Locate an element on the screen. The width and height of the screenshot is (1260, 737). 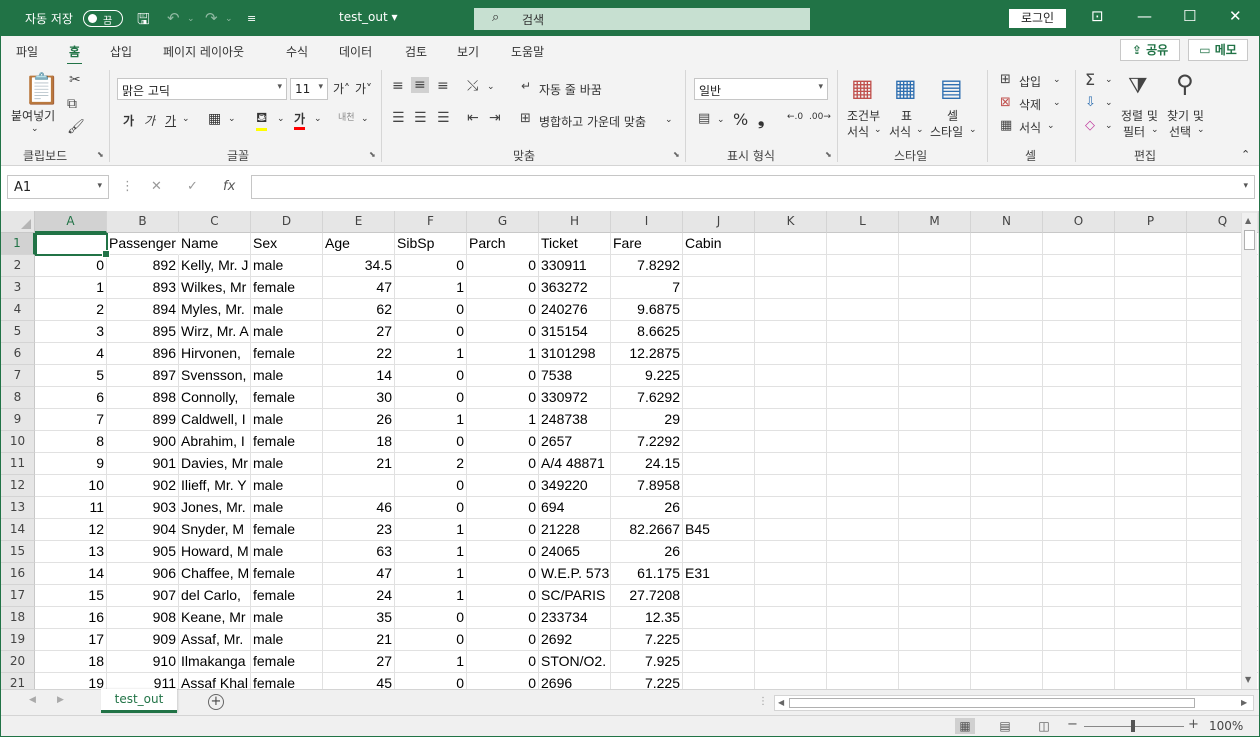
cell-styles-line1: 셀 is located at coordinates (952, 115).